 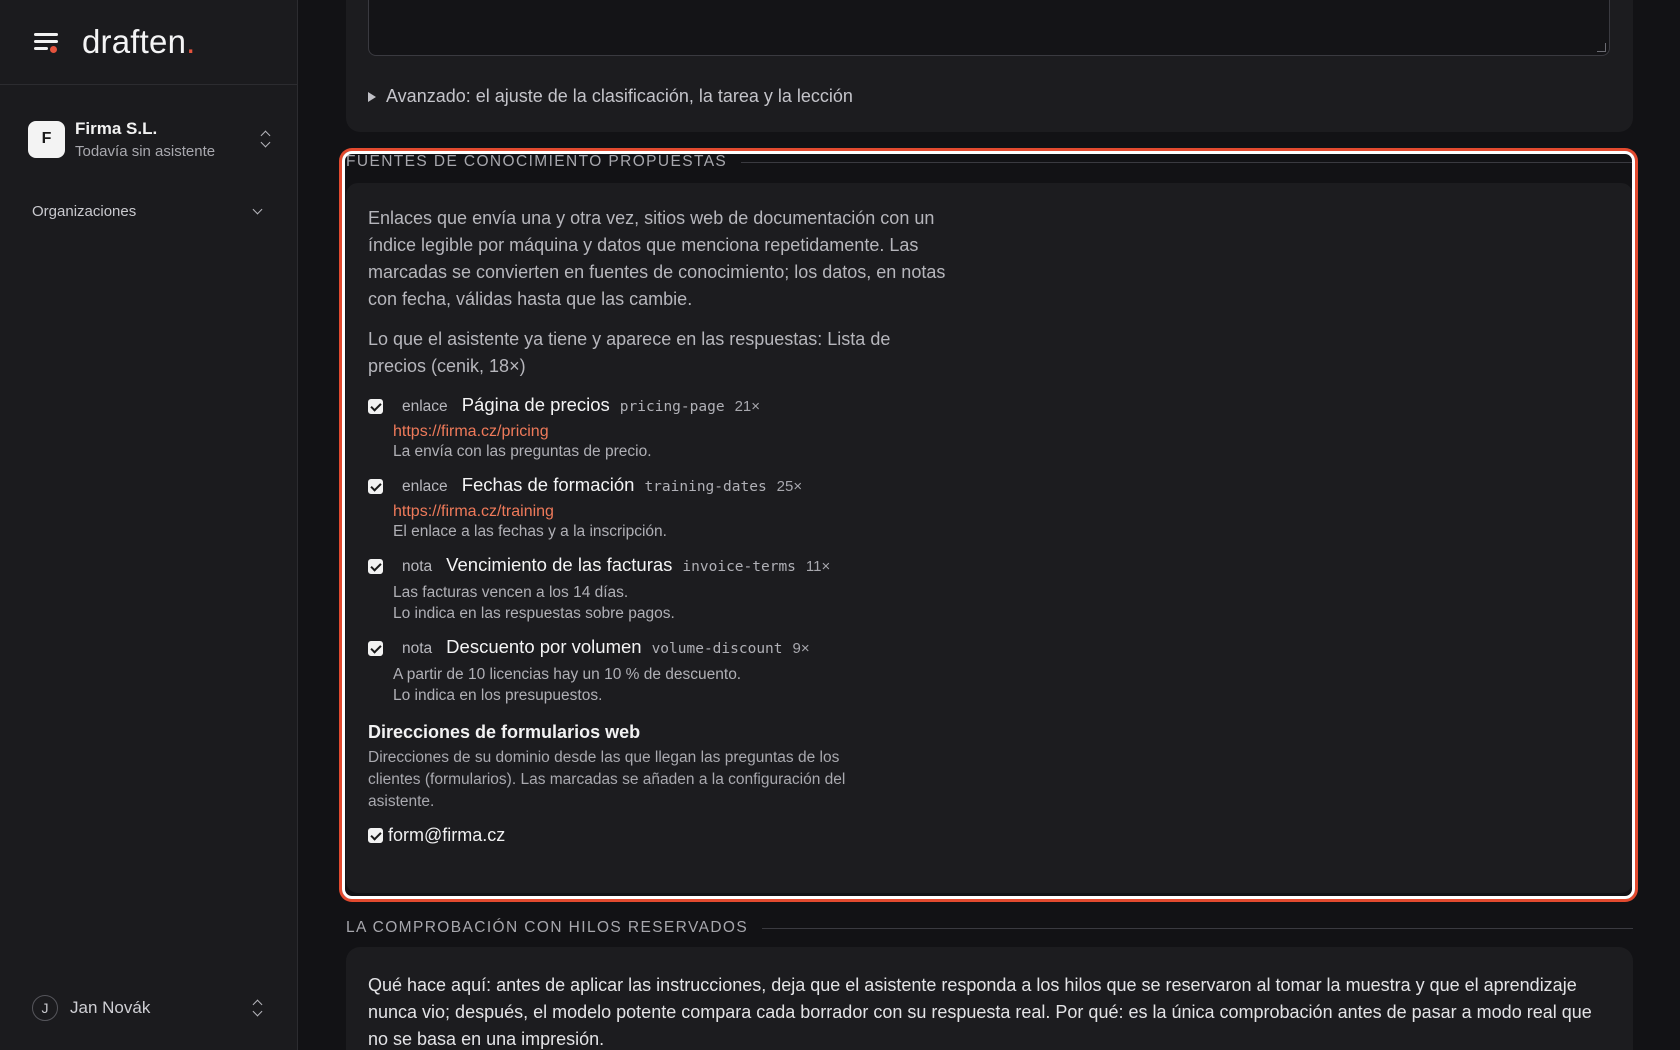 What do you see at coordinates (116, 128) in the screenshot?
I see `org-name: Firma S.L.` at bounding box center [116, 128].